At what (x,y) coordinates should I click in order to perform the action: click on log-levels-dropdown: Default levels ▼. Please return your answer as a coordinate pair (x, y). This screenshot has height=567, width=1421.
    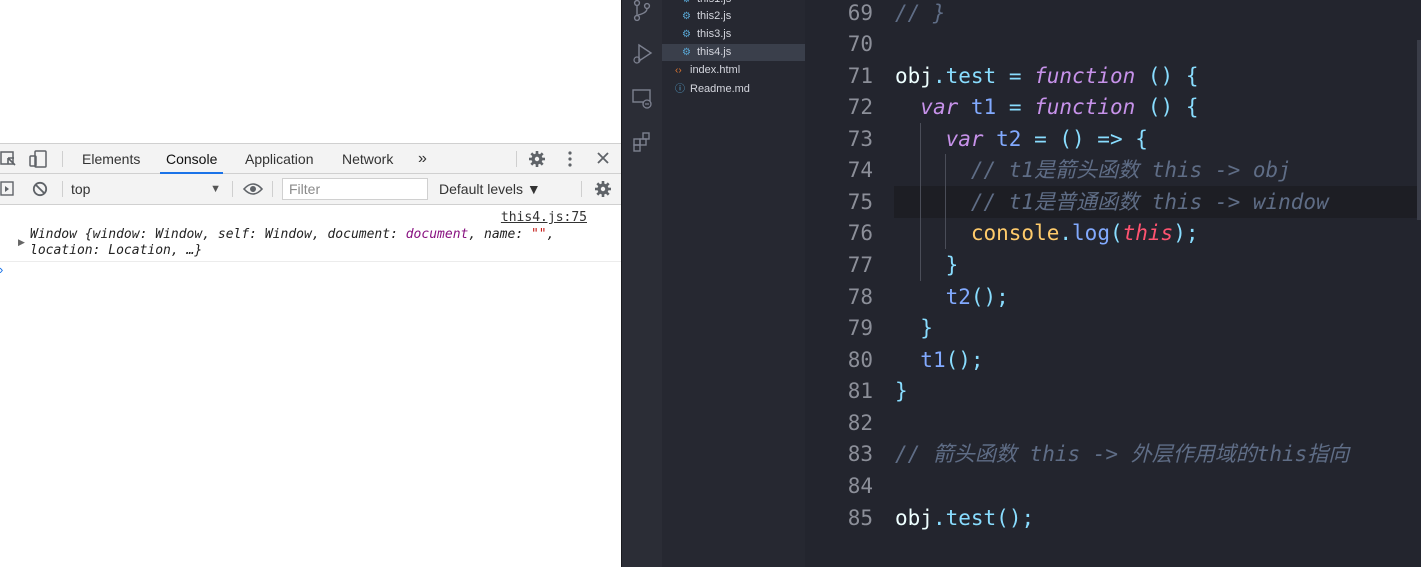
    Looking at the image, I should click on (490, 189).